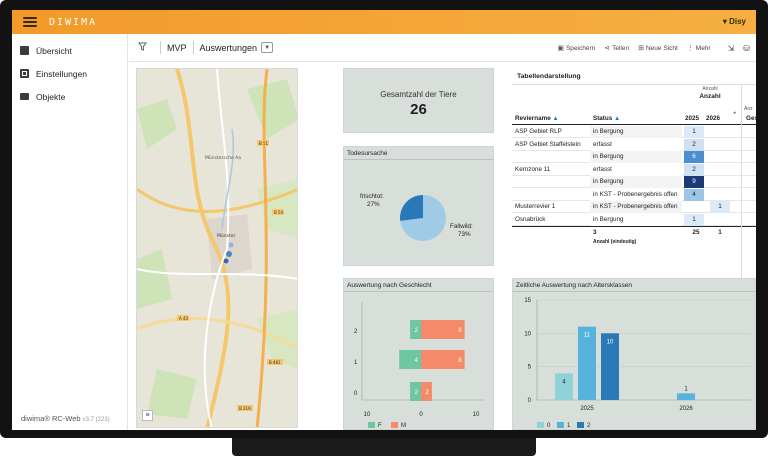 The image size is (768, 456). Describe the element at coordinates (69, 96) in the screenshot. I see `sidebar-item-objekte: Objekte` at that location.